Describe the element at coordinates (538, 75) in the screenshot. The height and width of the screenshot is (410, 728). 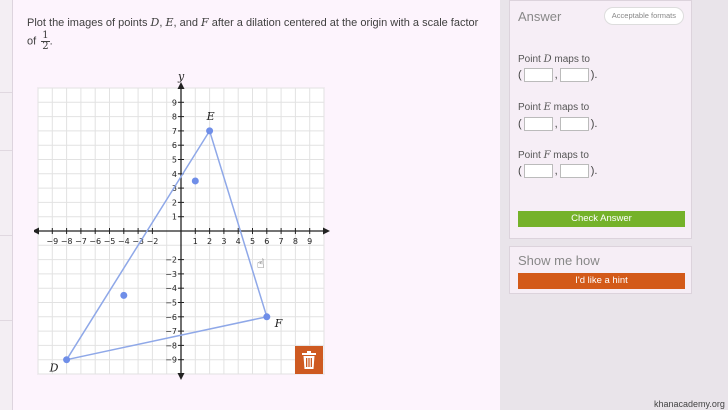
I see `point-d-x-input` at that location.